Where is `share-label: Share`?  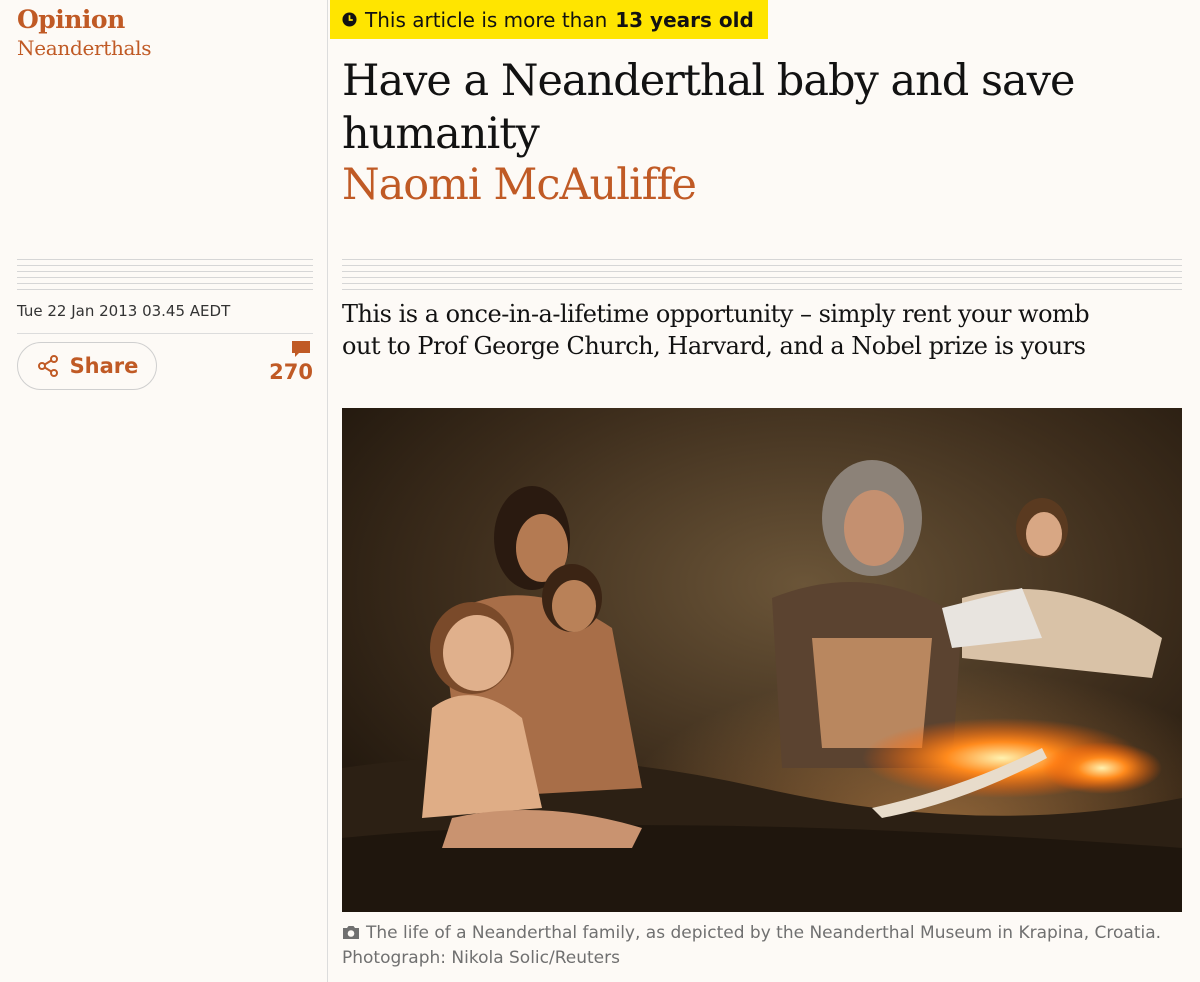 share-label: Share is located at coordinates (104, 366).